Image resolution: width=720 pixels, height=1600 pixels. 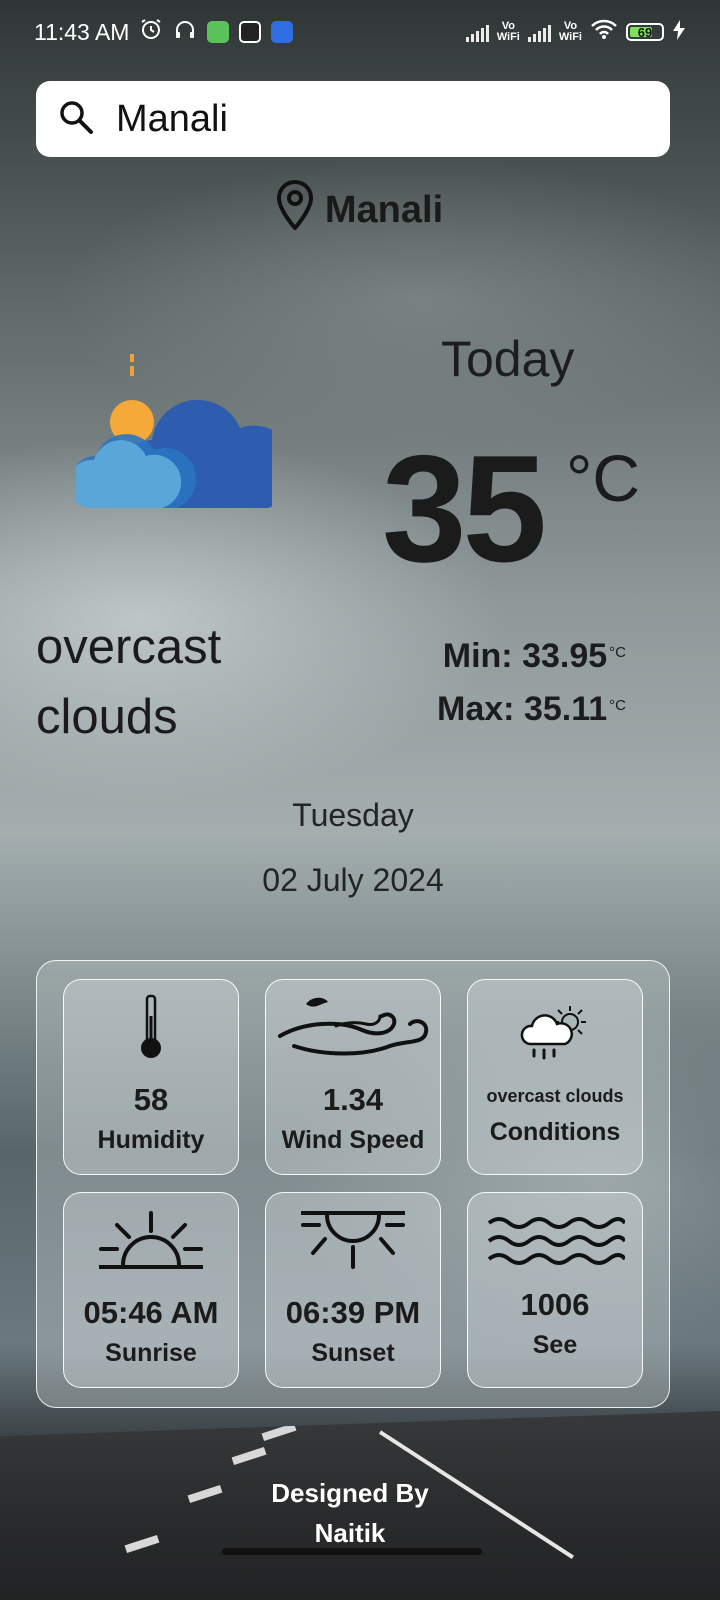 What do you see at coordinates (151, 1290) in the screenshot?
I see `sunrise-card: 05:46 AM Sunrise` at bounding box center [151, 1290].